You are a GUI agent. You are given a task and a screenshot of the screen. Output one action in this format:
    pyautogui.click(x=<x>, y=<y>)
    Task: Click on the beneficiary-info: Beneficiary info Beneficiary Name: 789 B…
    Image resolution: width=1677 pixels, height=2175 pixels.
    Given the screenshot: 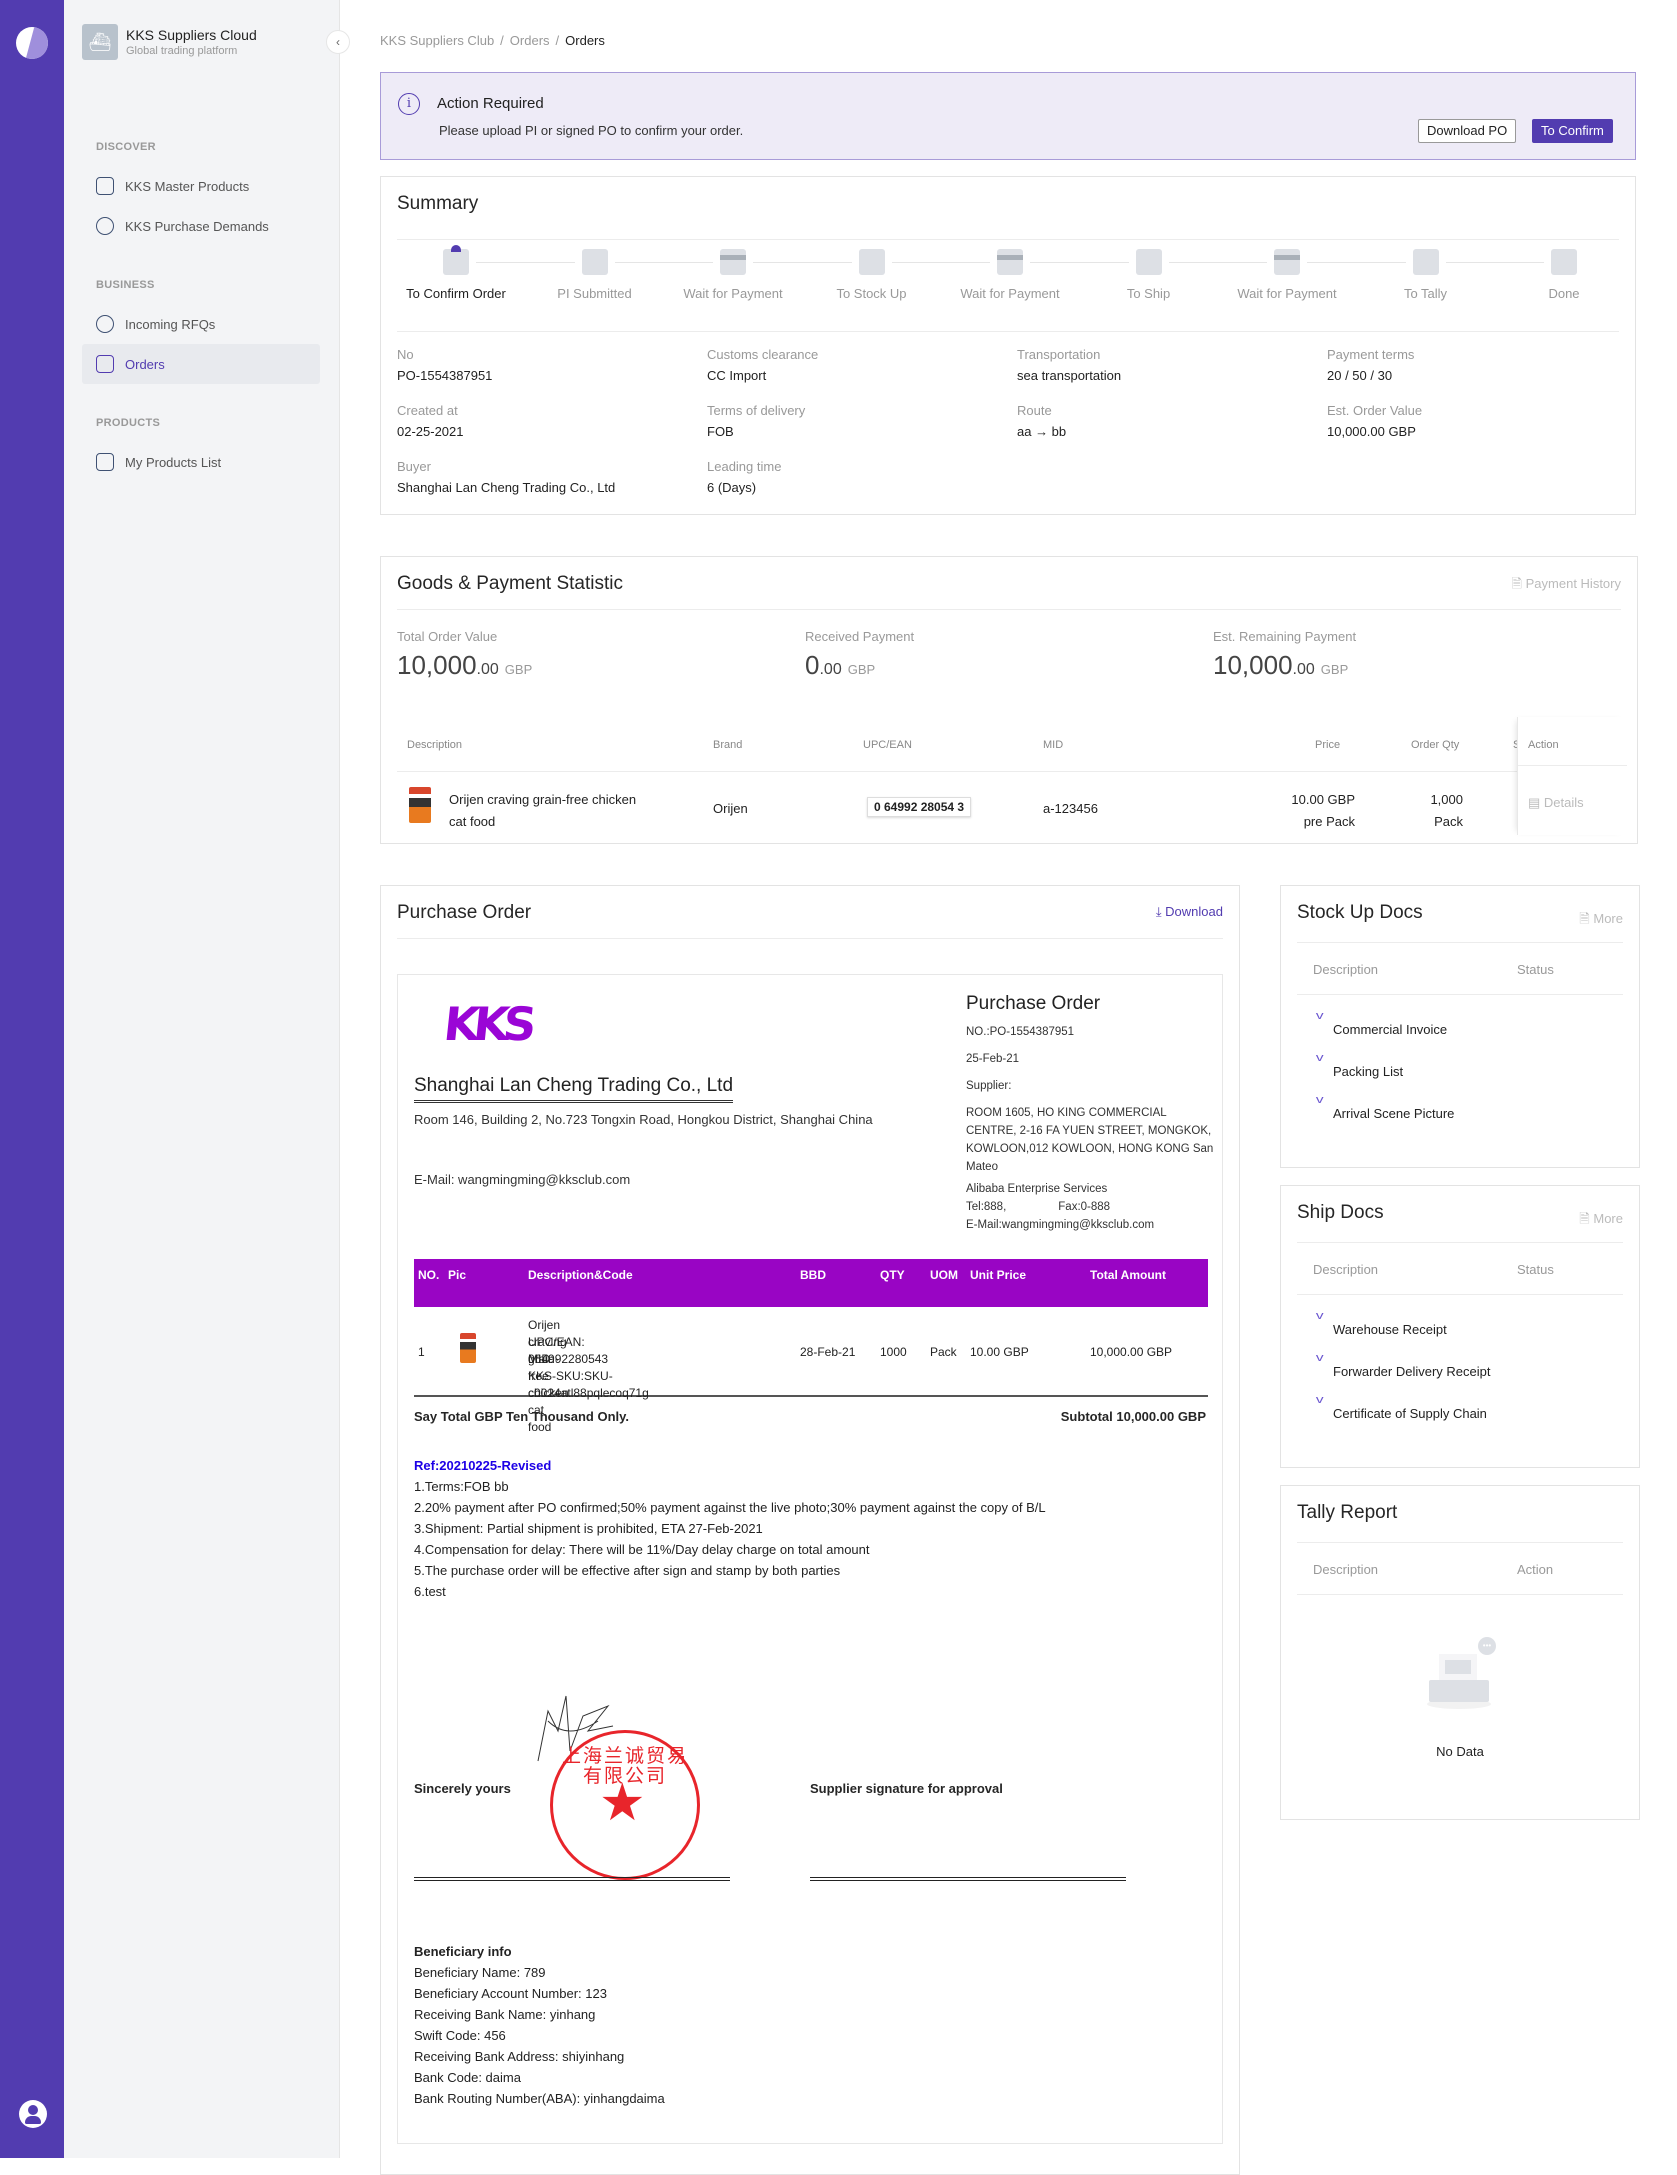 What is the action you would take?
    pyautogui.click(x=539, y=2025)
    